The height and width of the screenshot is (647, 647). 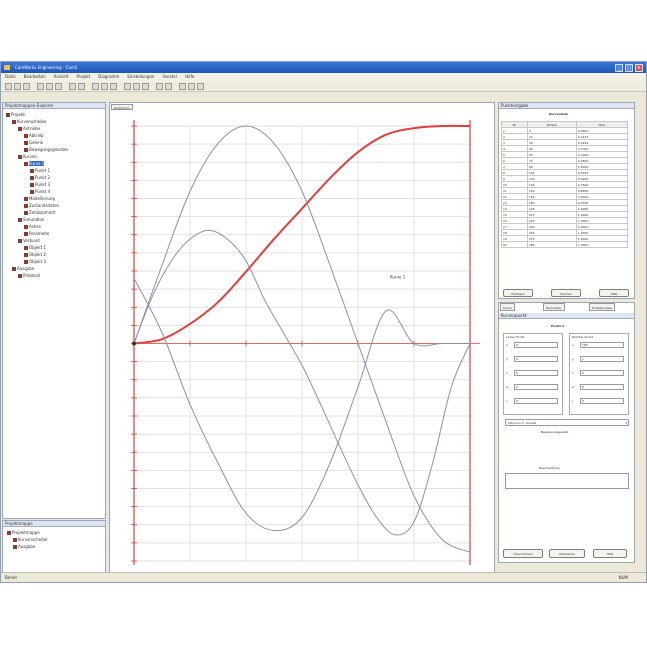 What do you see at coordinates (46, 149) in the screenshot?
I see `tree-node: Bewegungsgesetze` at bounding box center [46, 149].